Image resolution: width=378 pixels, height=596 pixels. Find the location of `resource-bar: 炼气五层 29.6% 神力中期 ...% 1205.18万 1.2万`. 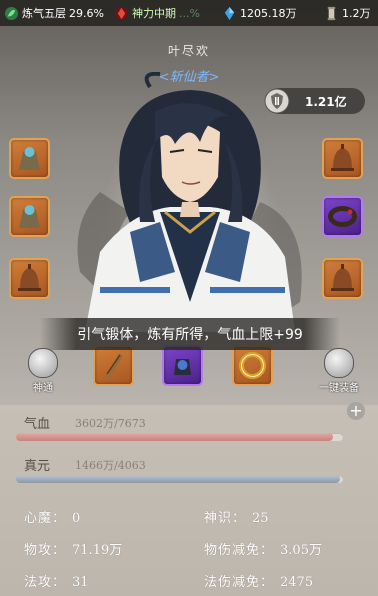

resource-bar: 炼气五层 29.6% 神力中期 ...% 1205.18万 1.2万 is located at coordinates (189, 13).